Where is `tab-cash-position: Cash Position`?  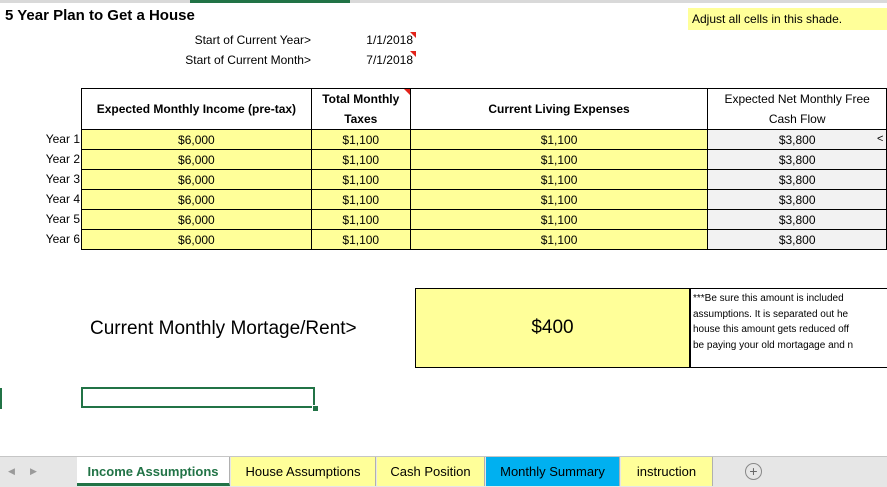
tab-cash-position: Cash Position is located at coordinates (431, 471).